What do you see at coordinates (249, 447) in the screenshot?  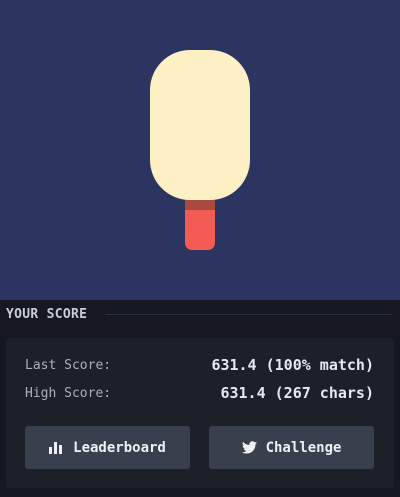 I see `twitter-icon` at bounding box center [249, 447].